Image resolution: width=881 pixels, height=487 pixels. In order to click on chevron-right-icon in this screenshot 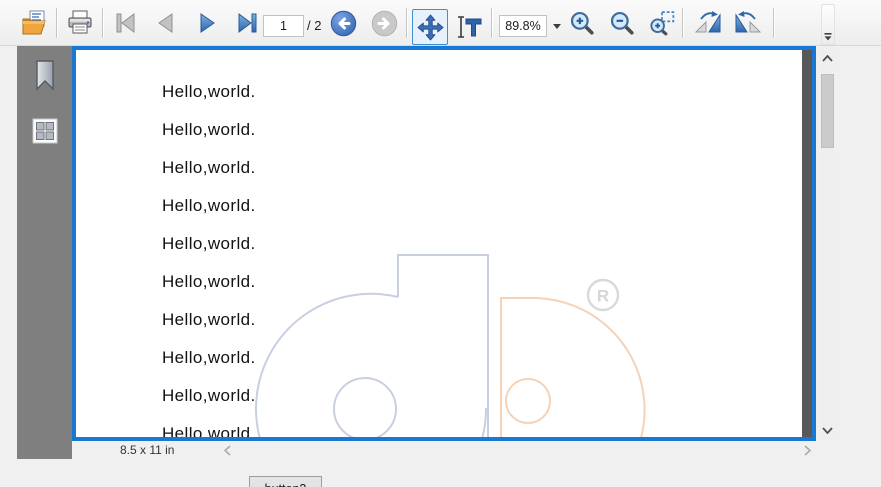, I will do `click(807, 450)`.